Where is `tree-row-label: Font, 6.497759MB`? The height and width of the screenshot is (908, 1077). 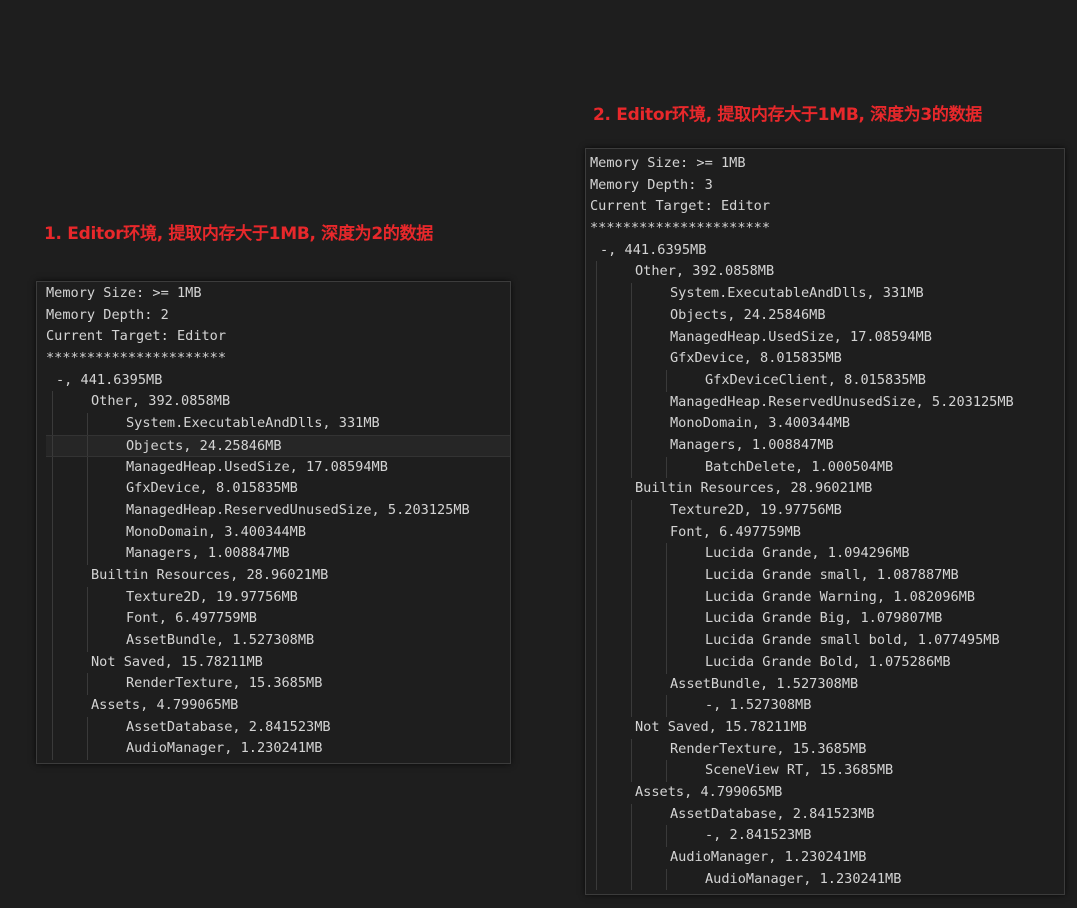
tree-row-label: Font, 6.497759MB is located at coordinates (191, 618).